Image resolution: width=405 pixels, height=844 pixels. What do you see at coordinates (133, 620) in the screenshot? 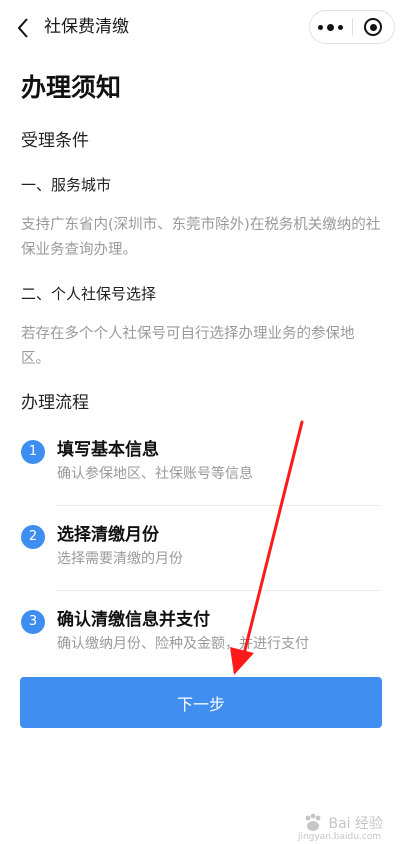
I see `step-title: 确认清缴信息并支付` at bounding box center [133, 620].